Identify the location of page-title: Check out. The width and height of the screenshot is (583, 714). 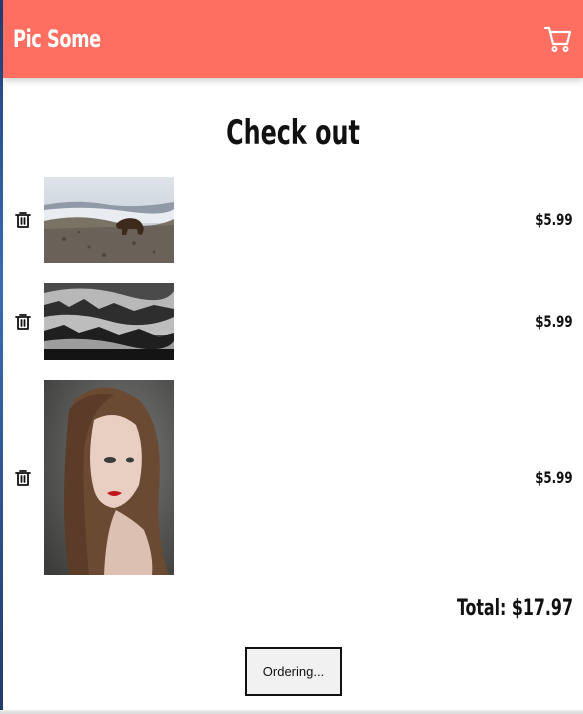
(293, 133).